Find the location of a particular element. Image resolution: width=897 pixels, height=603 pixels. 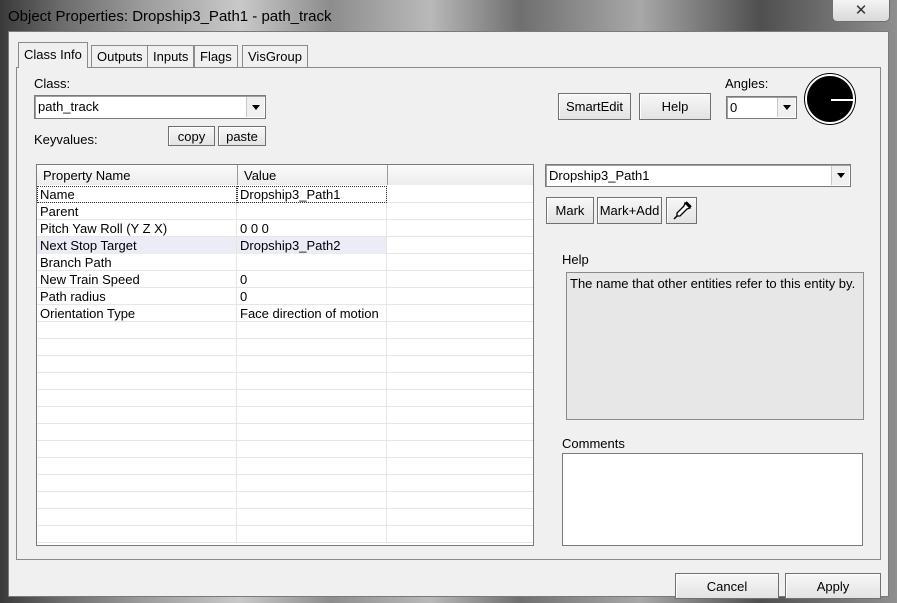

angles-combo: 0 is located at coordinates (761, 107).